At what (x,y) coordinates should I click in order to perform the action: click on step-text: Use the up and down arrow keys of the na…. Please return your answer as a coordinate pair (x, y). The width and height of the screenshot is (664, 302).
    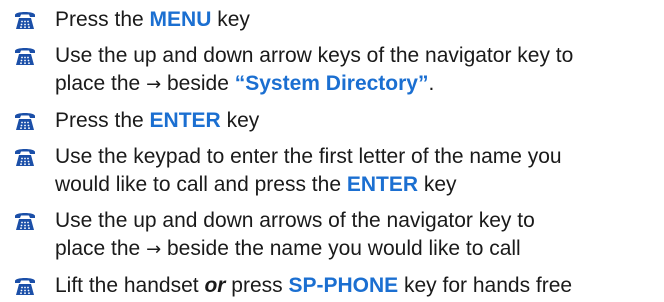
    Looking at the image, I should click on (314, 55).